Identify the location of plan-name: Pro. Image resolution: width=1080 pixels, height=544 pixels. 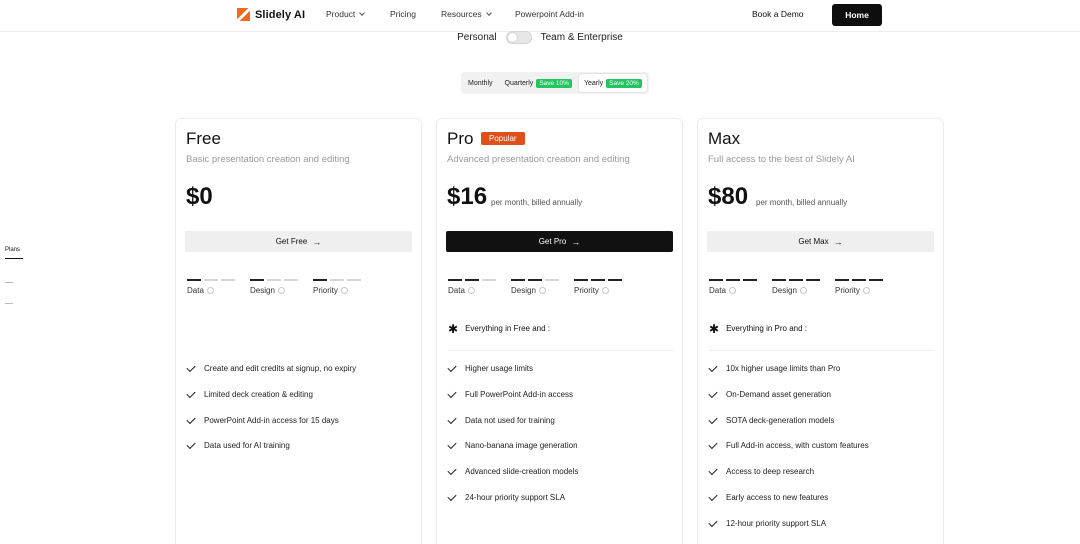
(460, 138).